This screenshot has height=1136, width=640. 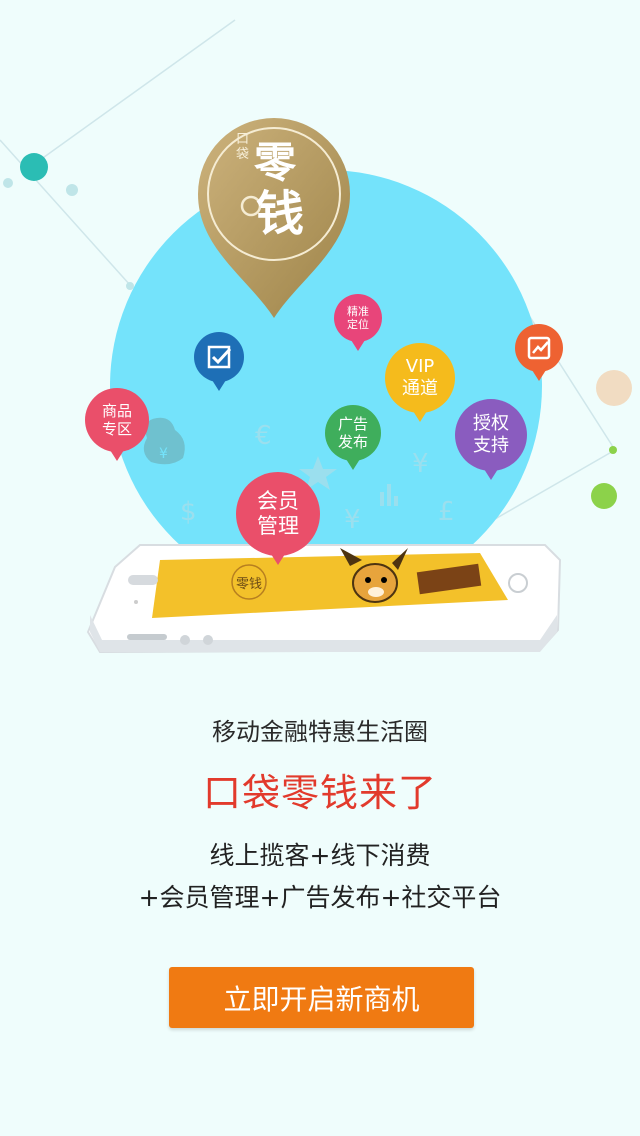 What do you see at coordinates (491, 439) in the screenshot?
I see `pin-authorization: 授权 支持` at bounding box center [491, 439].